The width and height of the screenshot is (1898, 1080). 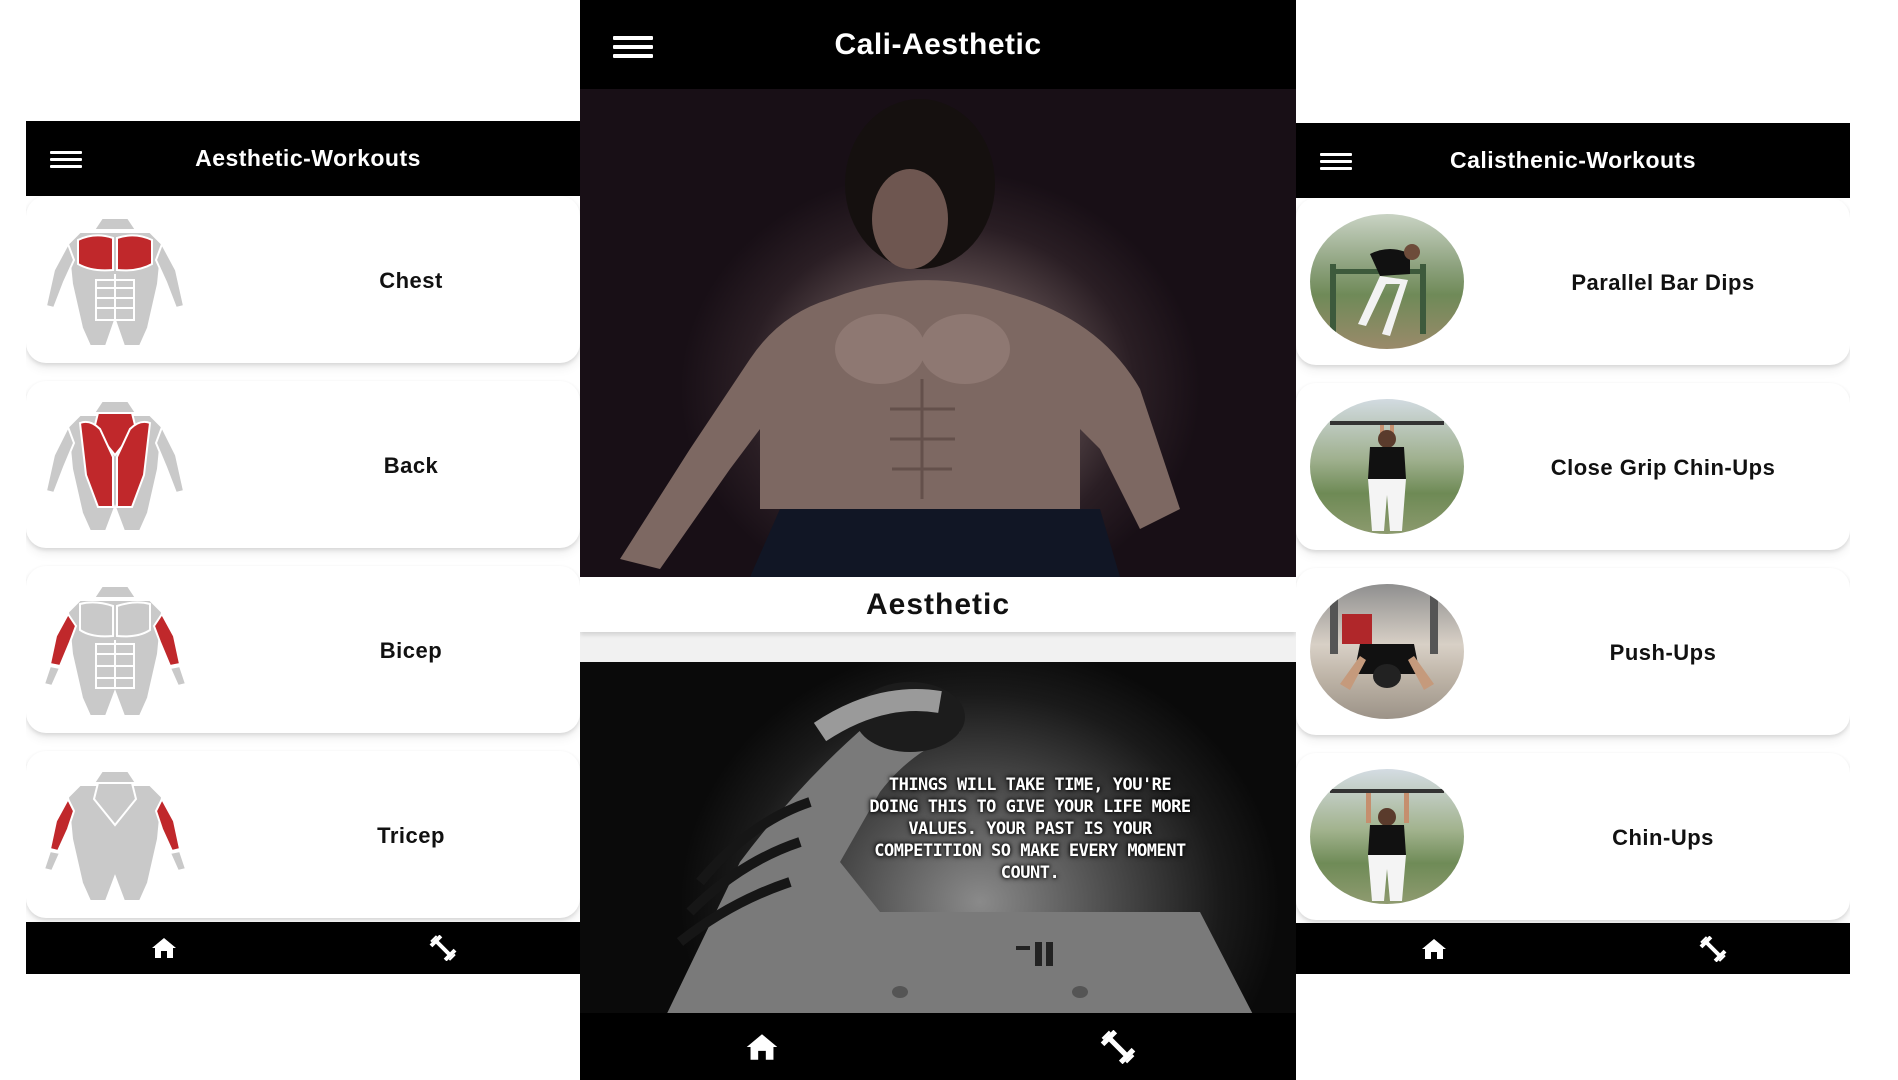 What do you see at coordinates (1573, 651) in the screenshot?
I see `workout-card-push-ups: Push-Ups` at bounding box center [1573, 651].